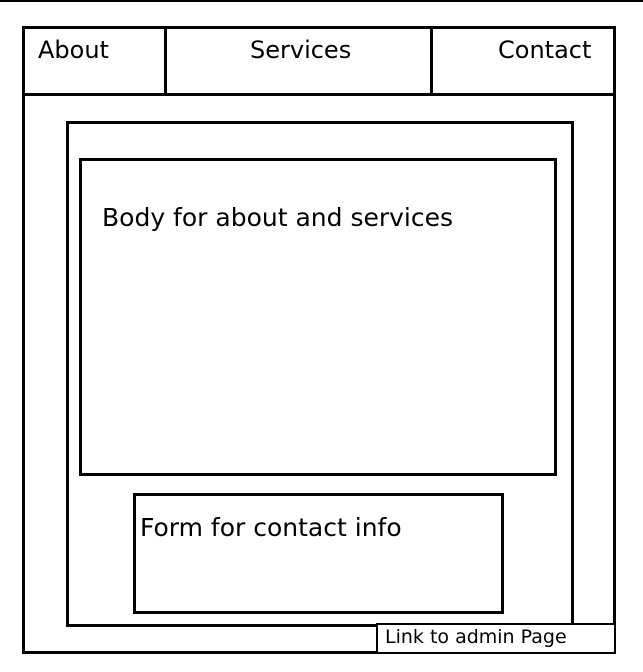 The height and width of the screenshot is (672, 643). What do you see at coordinates (300, 50) in the screenshot?
I see `nav-item-services: Services` at bounding box center [300, 50].